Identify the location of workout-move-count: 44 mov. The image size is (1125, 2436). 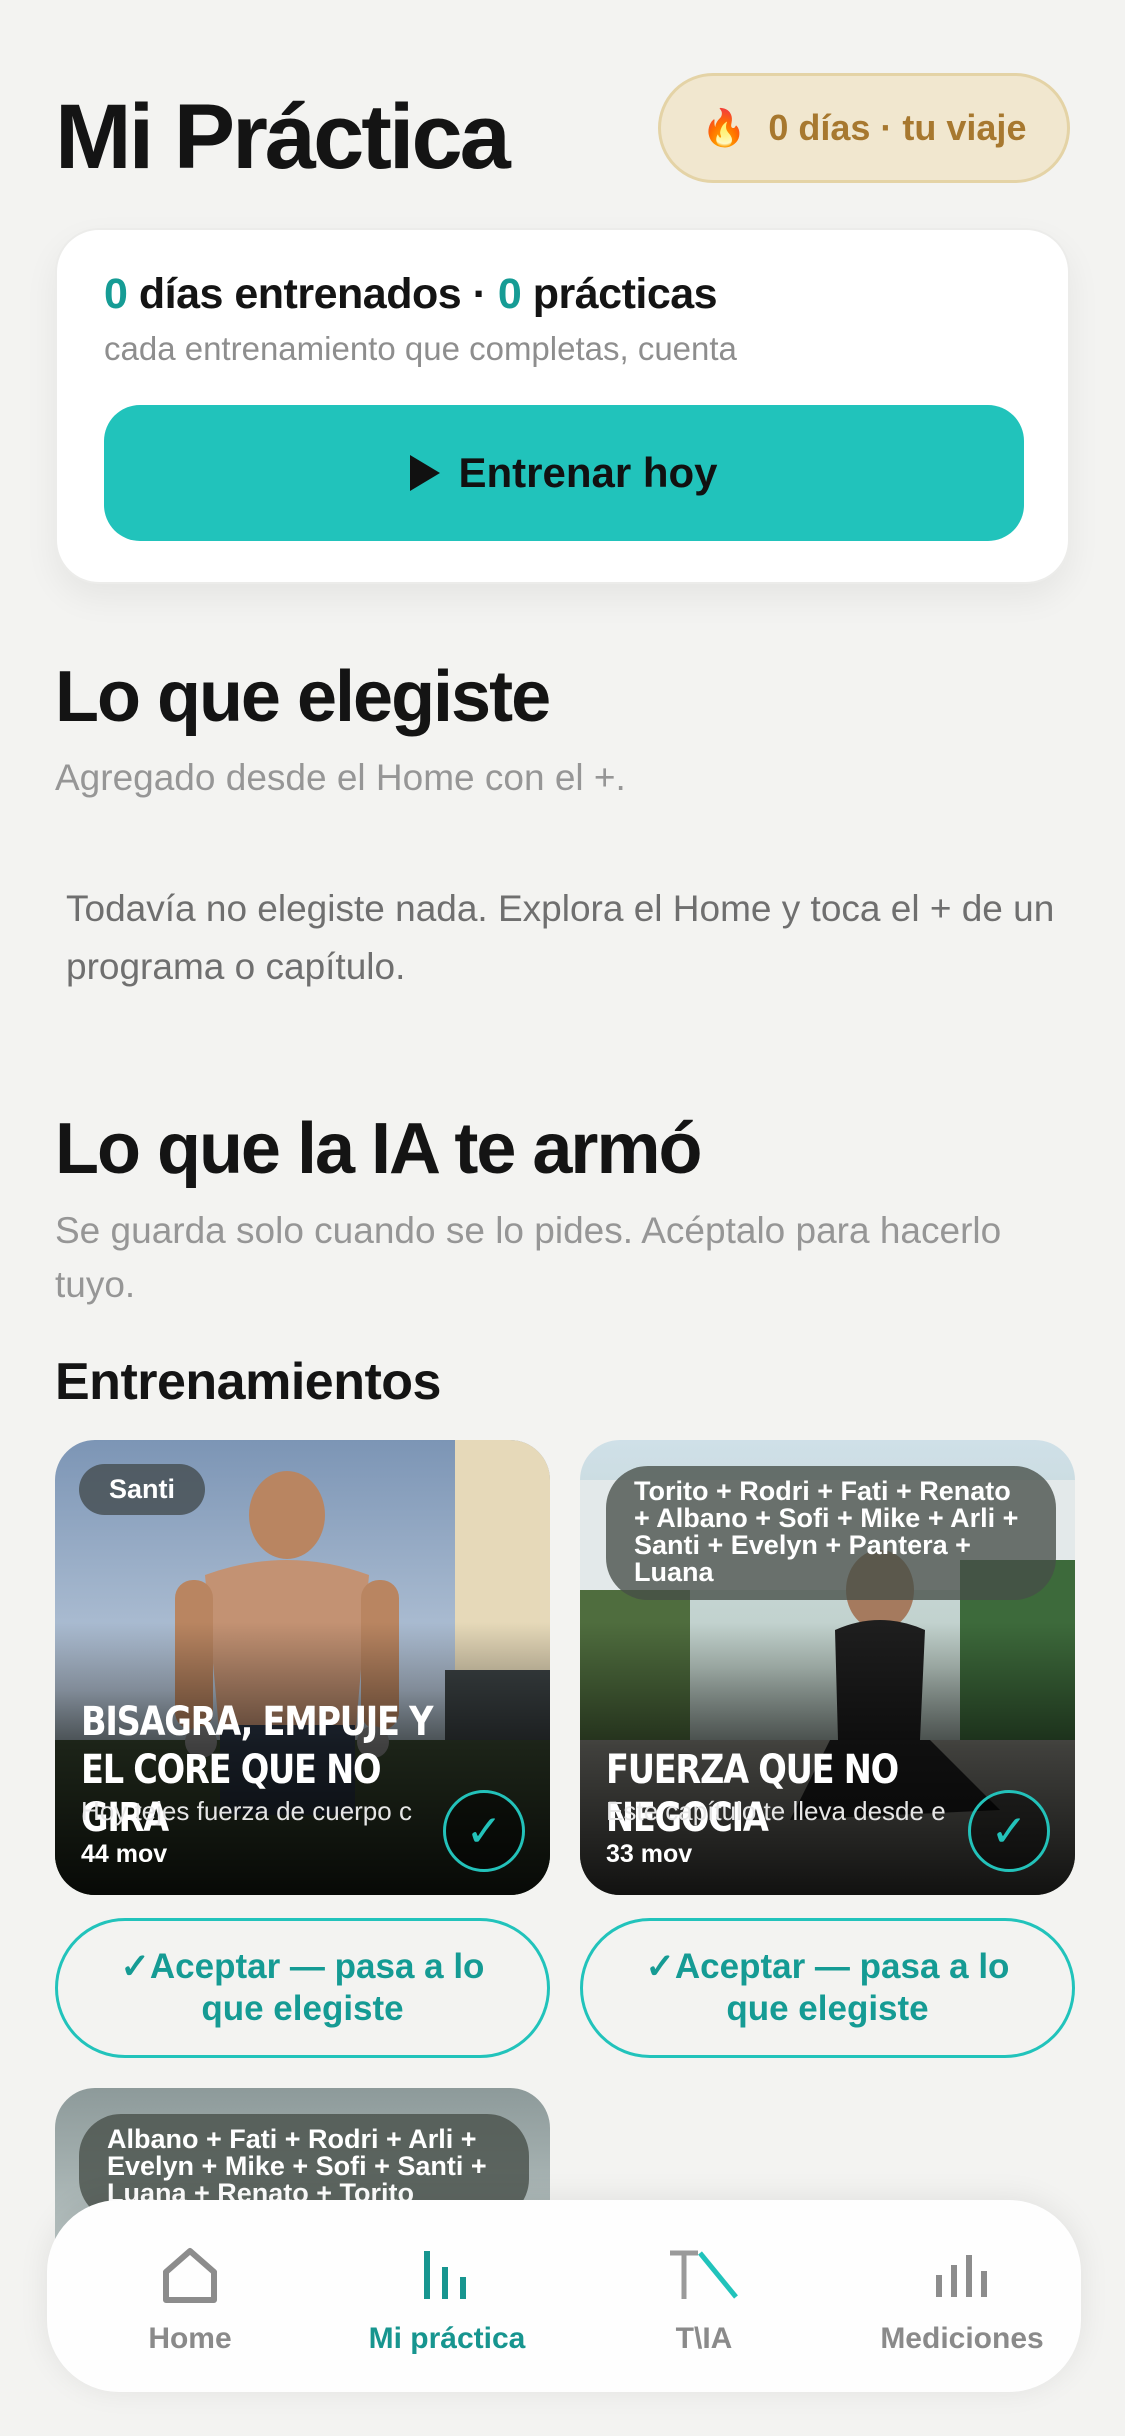
(124, 1854).